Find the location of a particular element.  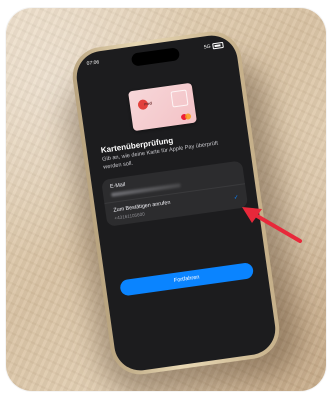

bank-logo-text: nwd is located at coordinates (148, 103).